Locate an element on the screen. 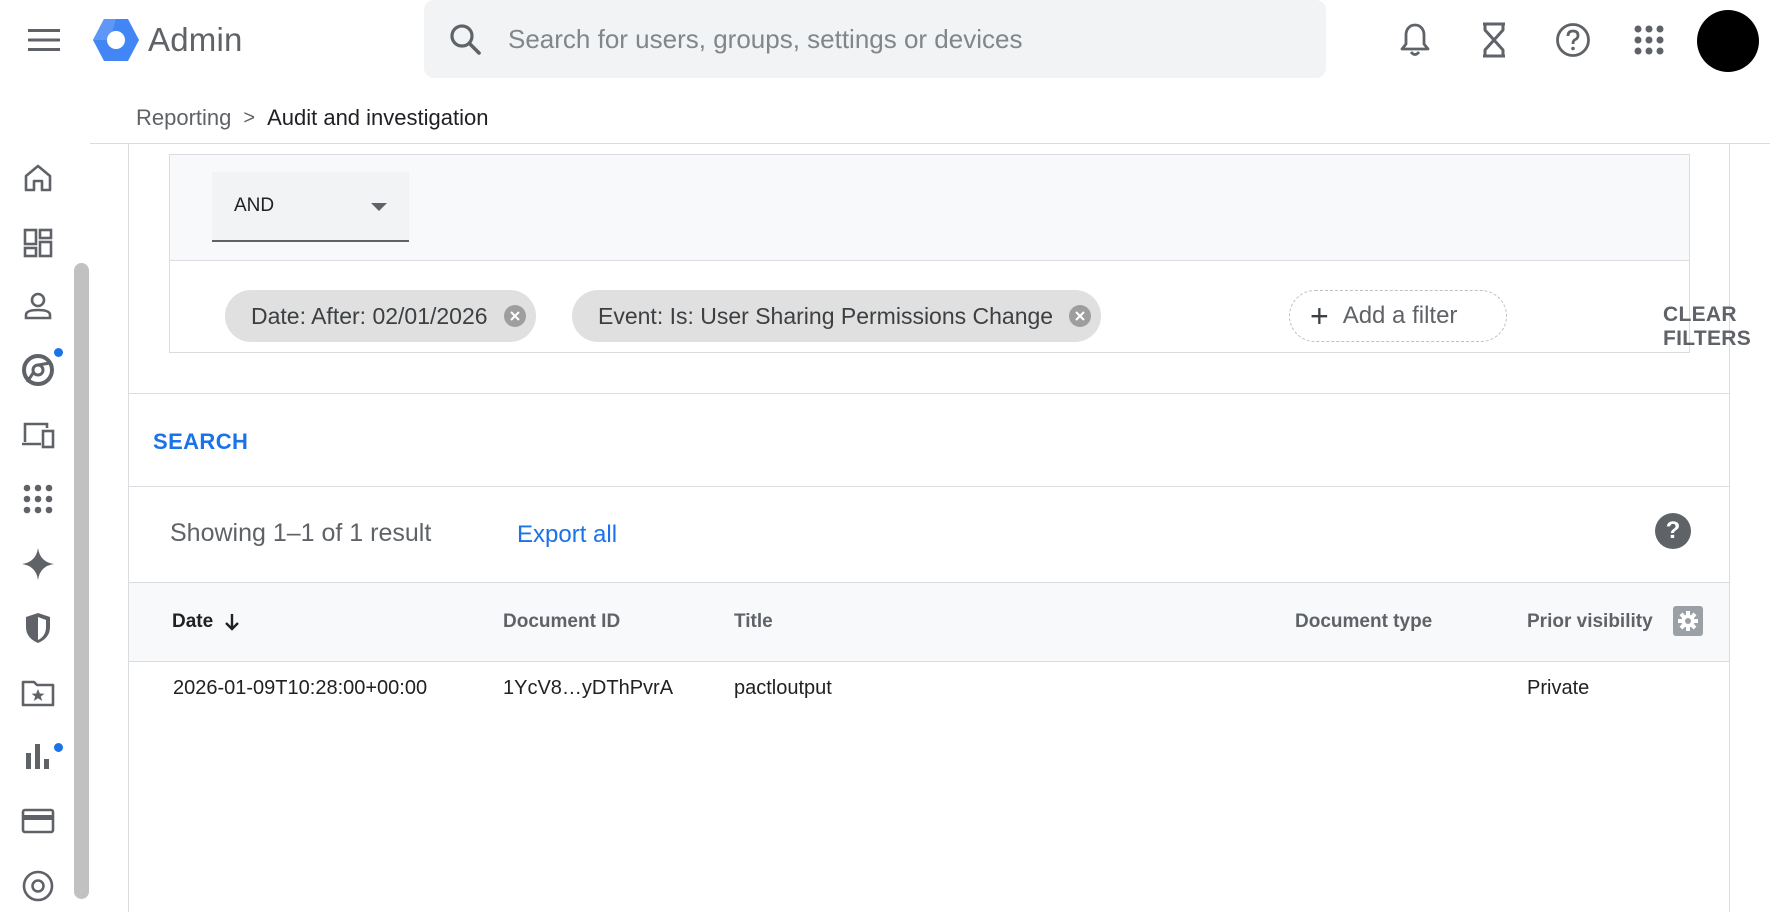  filter-chip-date: Date: After: 02/01/2026 is located at coordinates (380, 316).